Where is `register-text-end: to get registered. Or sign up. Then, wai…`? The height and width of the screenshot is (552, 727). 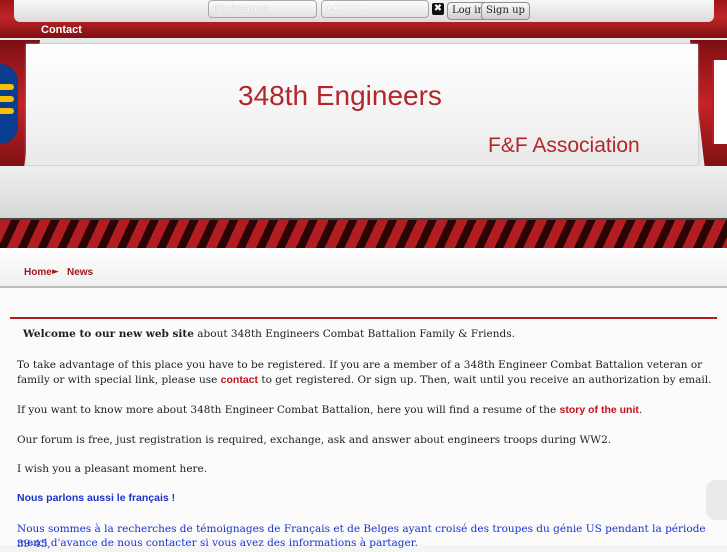
register-text-end: to get registered. Or sign up. Then, wai… is located at coordinates (485, 380).